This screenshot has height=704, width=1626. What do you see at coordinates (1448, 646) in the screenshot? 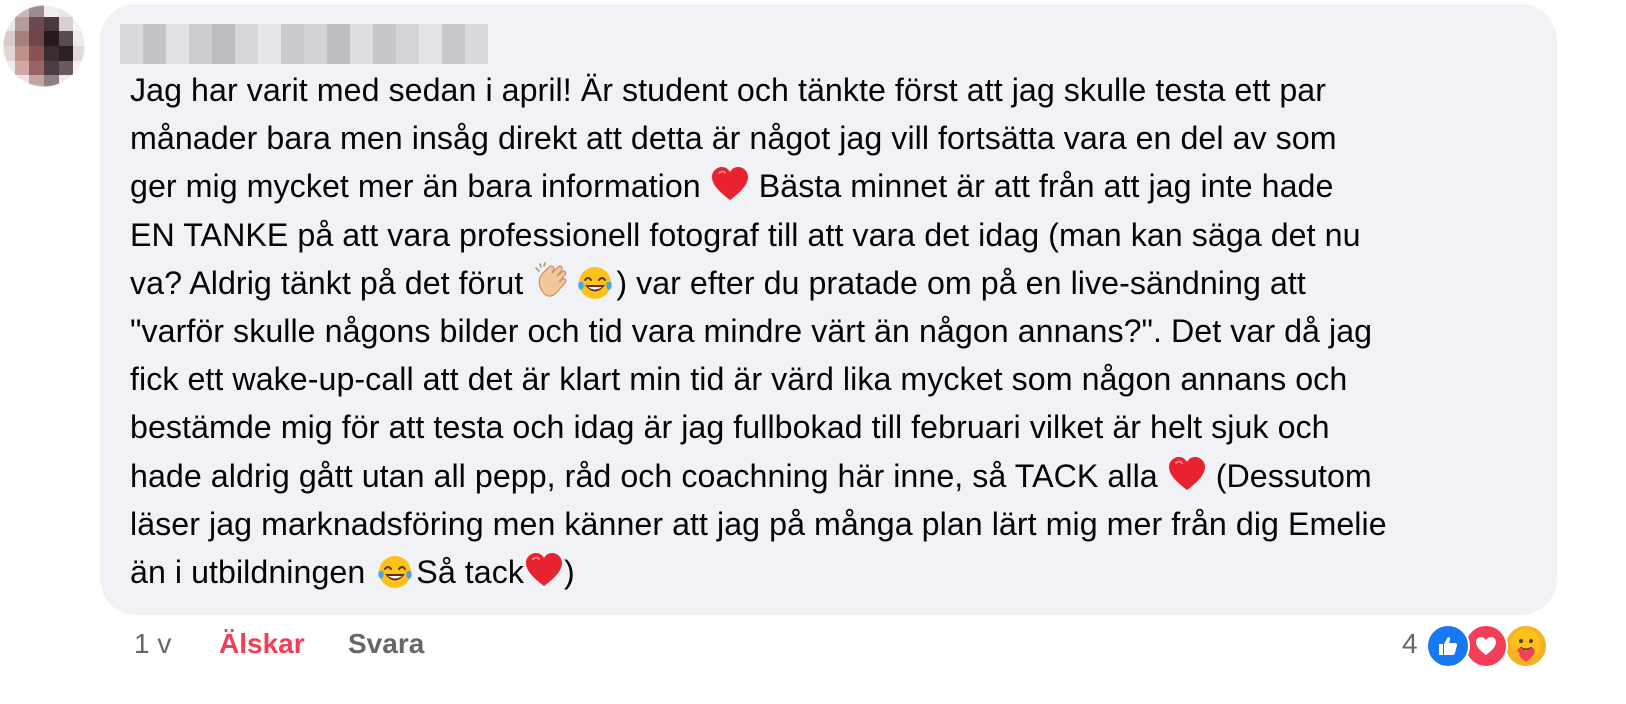
I see `like-icon` at bounding box center [1448, 646].